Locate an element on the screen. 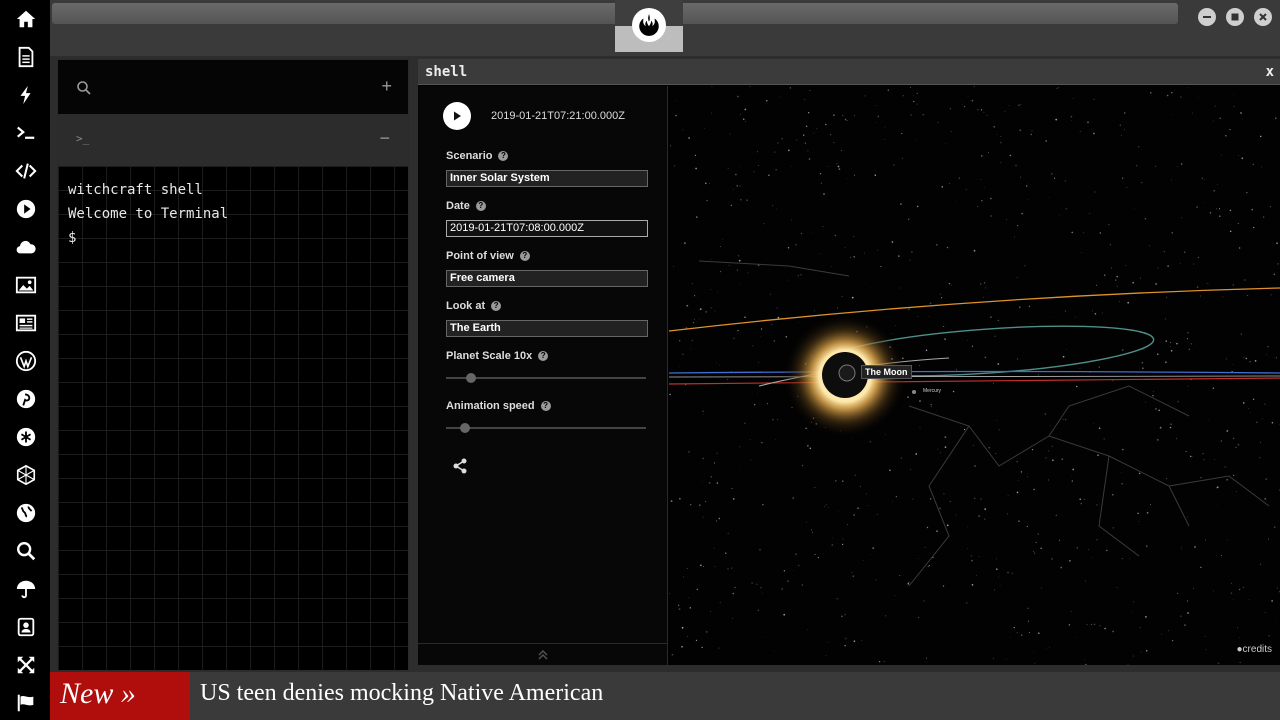 Image resolution: width=1280 pixels, height=720 pixels. newspaper-icon is located at coordinates (26, 323).